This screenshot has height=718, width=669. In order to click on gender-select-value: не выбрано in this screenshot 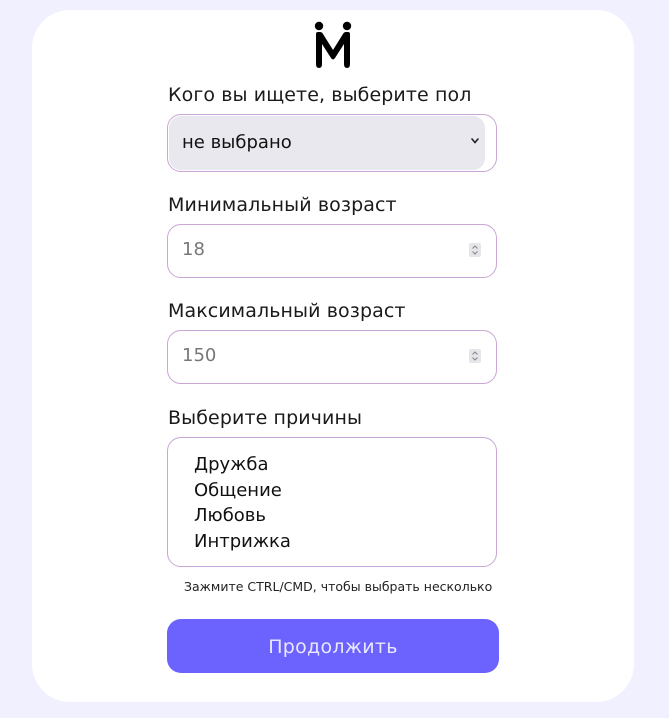, I will do `click(237, 142)`.